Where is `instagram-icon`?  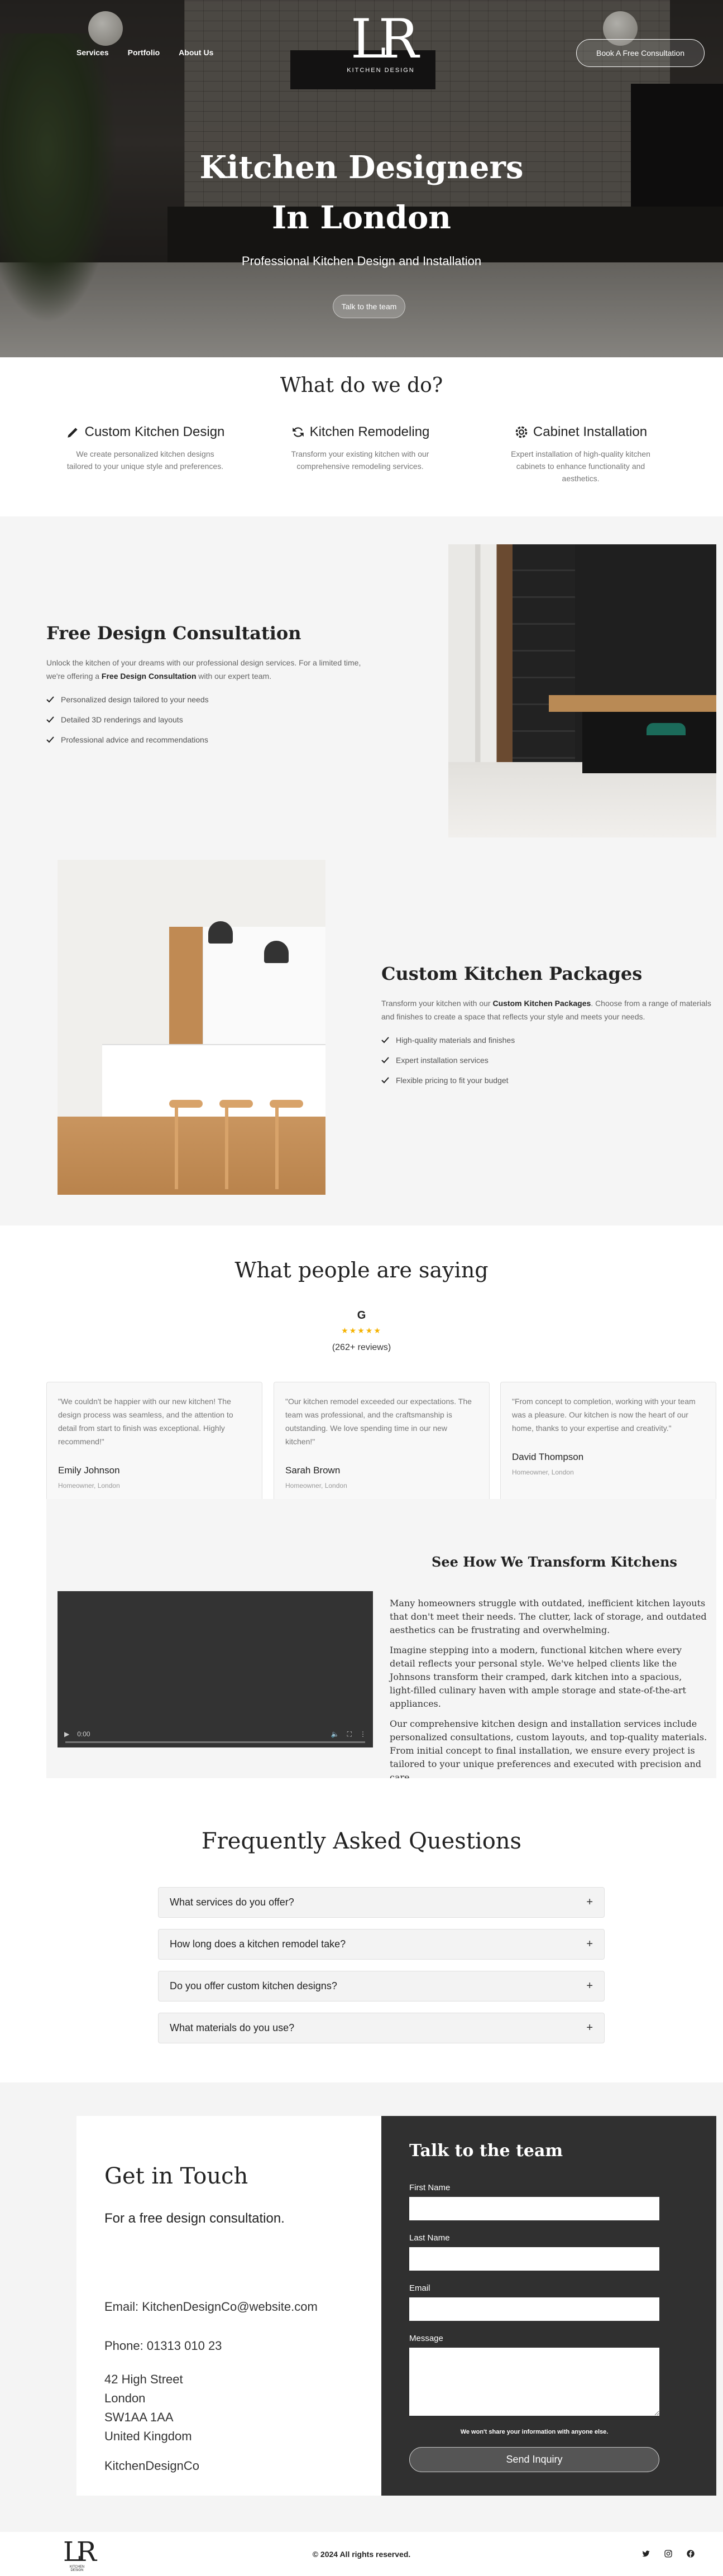 instagram-icon is located at coordinates (668, 2554).